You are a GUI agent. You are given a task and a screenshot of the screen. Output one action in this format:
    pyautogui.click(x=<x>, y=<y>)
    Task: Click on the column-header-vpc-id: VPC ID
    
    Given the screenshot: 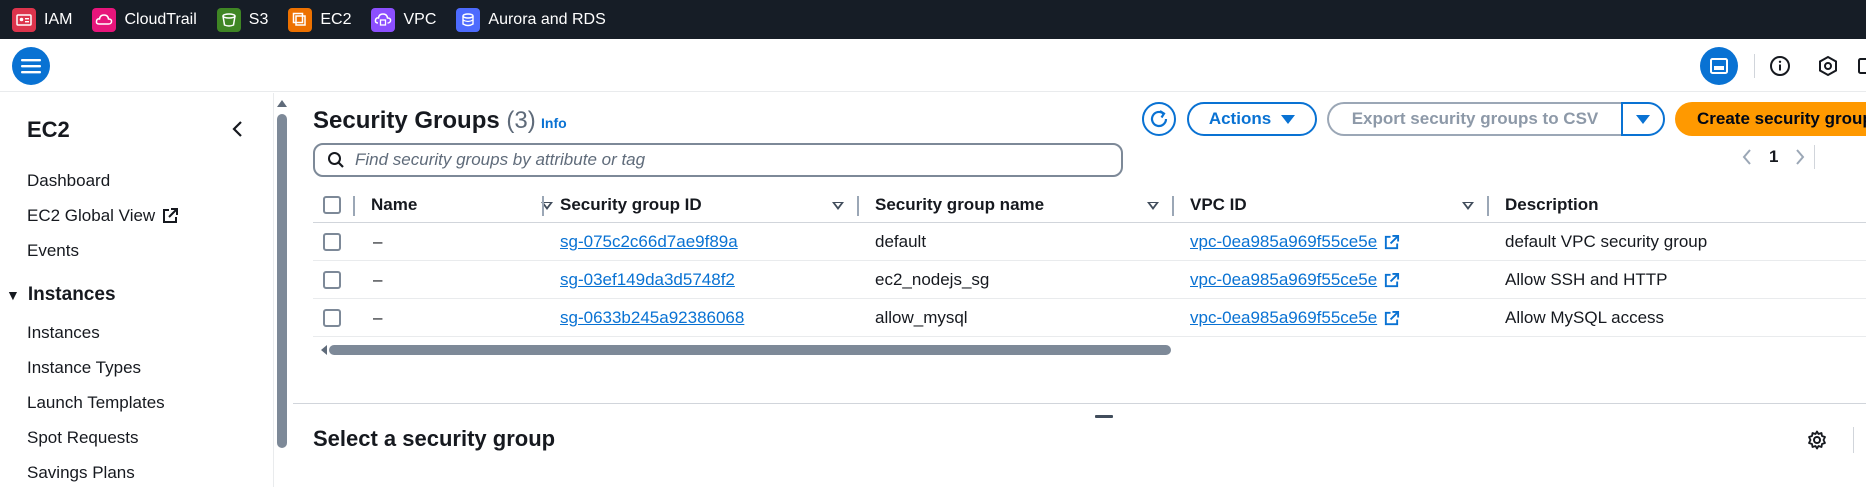 What is the action you would take?
    pyautogui.click(x=1332, y=205)
    